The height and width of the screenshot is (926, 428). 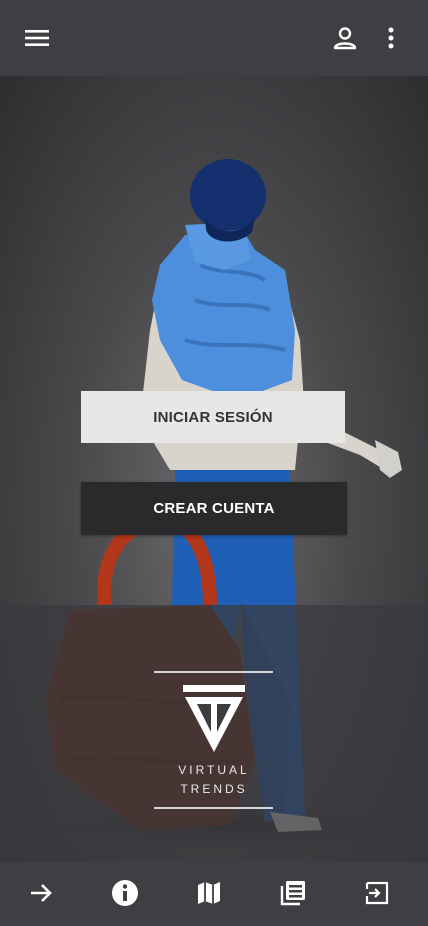 What do you see at coordinates (213, 417) in the screenshot?
I see `login-button: INICIAR SESIÓN` at bounding box center [213, 417].